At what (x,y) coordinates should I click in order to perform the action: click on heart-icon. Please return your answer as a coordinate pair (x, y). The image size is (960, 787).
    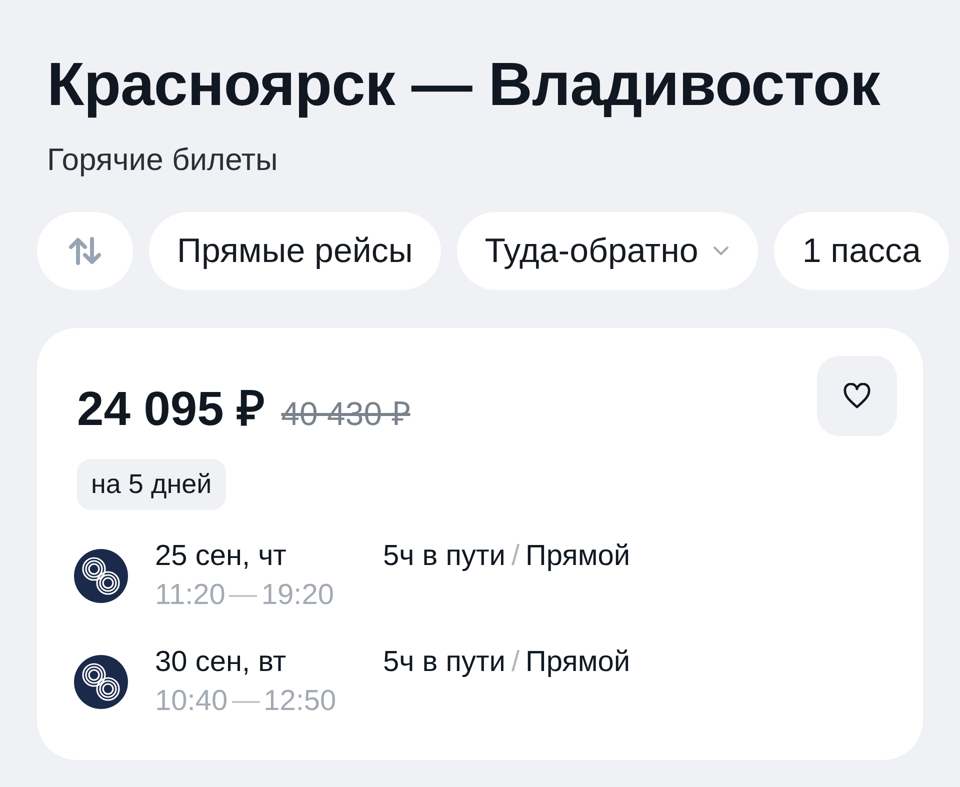
    Looking at the image, I should click on (857, 396).